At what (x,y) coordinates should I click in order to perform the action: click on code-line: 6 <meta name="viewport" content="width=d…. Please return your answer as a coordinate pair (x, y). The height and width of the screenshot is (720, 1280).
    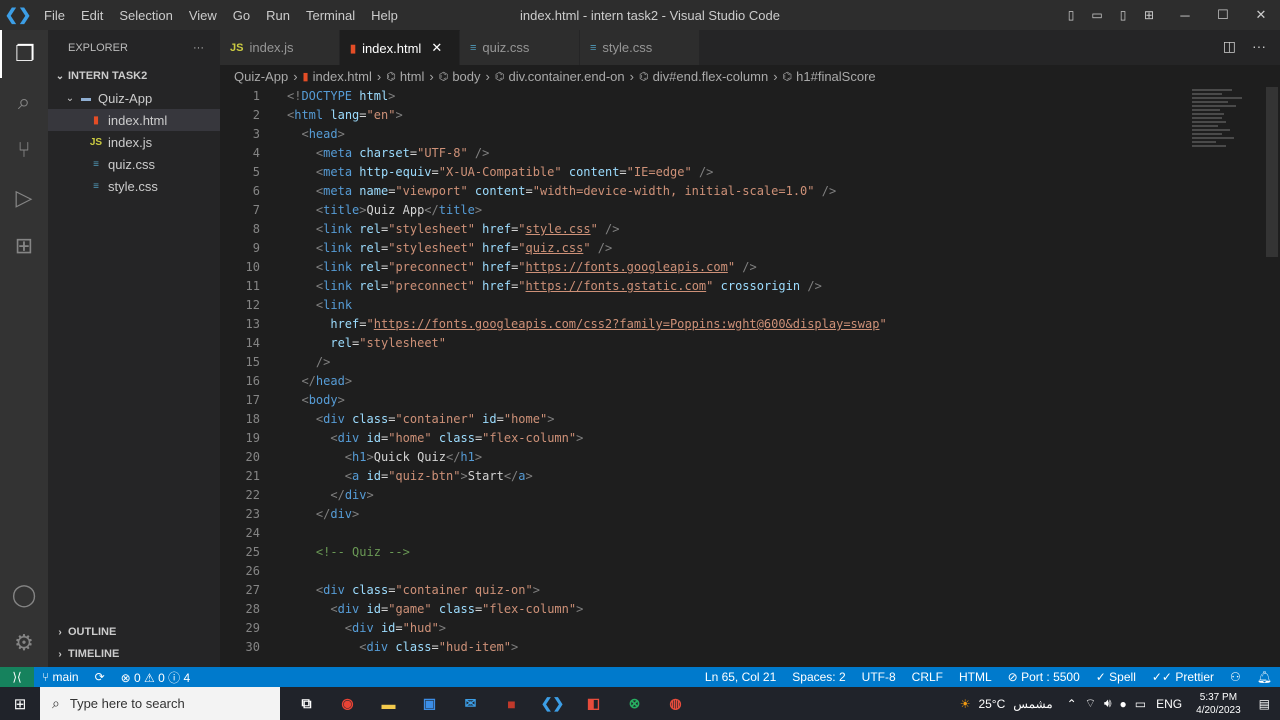
    Looking at the image, I should click on (750, 191).